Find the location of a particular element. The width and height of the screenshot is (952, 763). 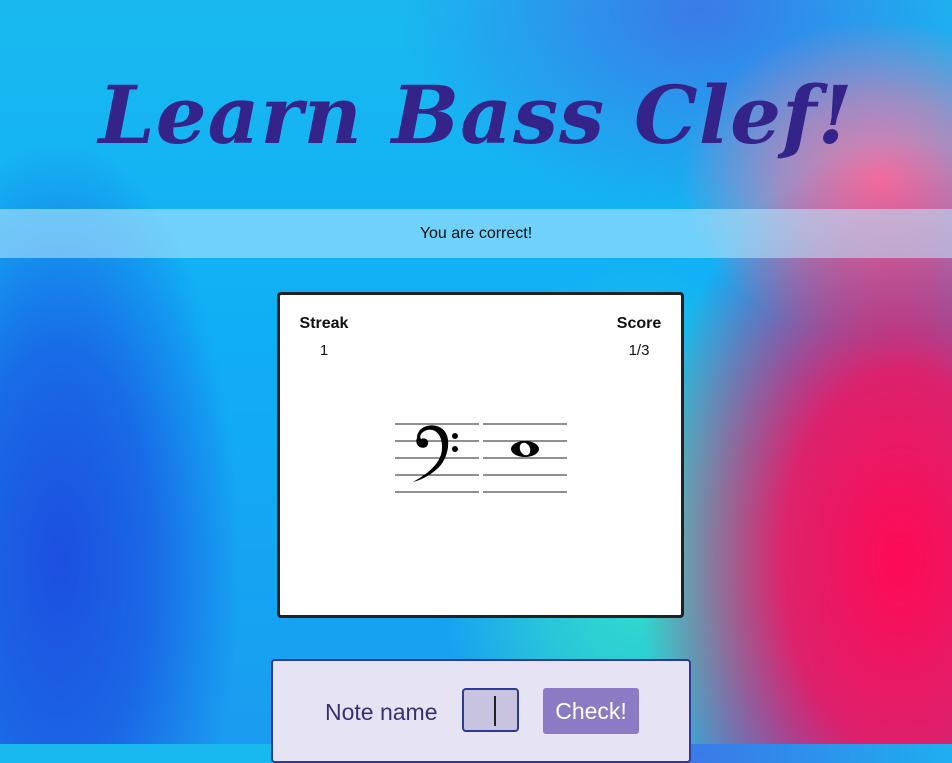

feedback-banner: You are correct! is located at coordinates (476, 233).